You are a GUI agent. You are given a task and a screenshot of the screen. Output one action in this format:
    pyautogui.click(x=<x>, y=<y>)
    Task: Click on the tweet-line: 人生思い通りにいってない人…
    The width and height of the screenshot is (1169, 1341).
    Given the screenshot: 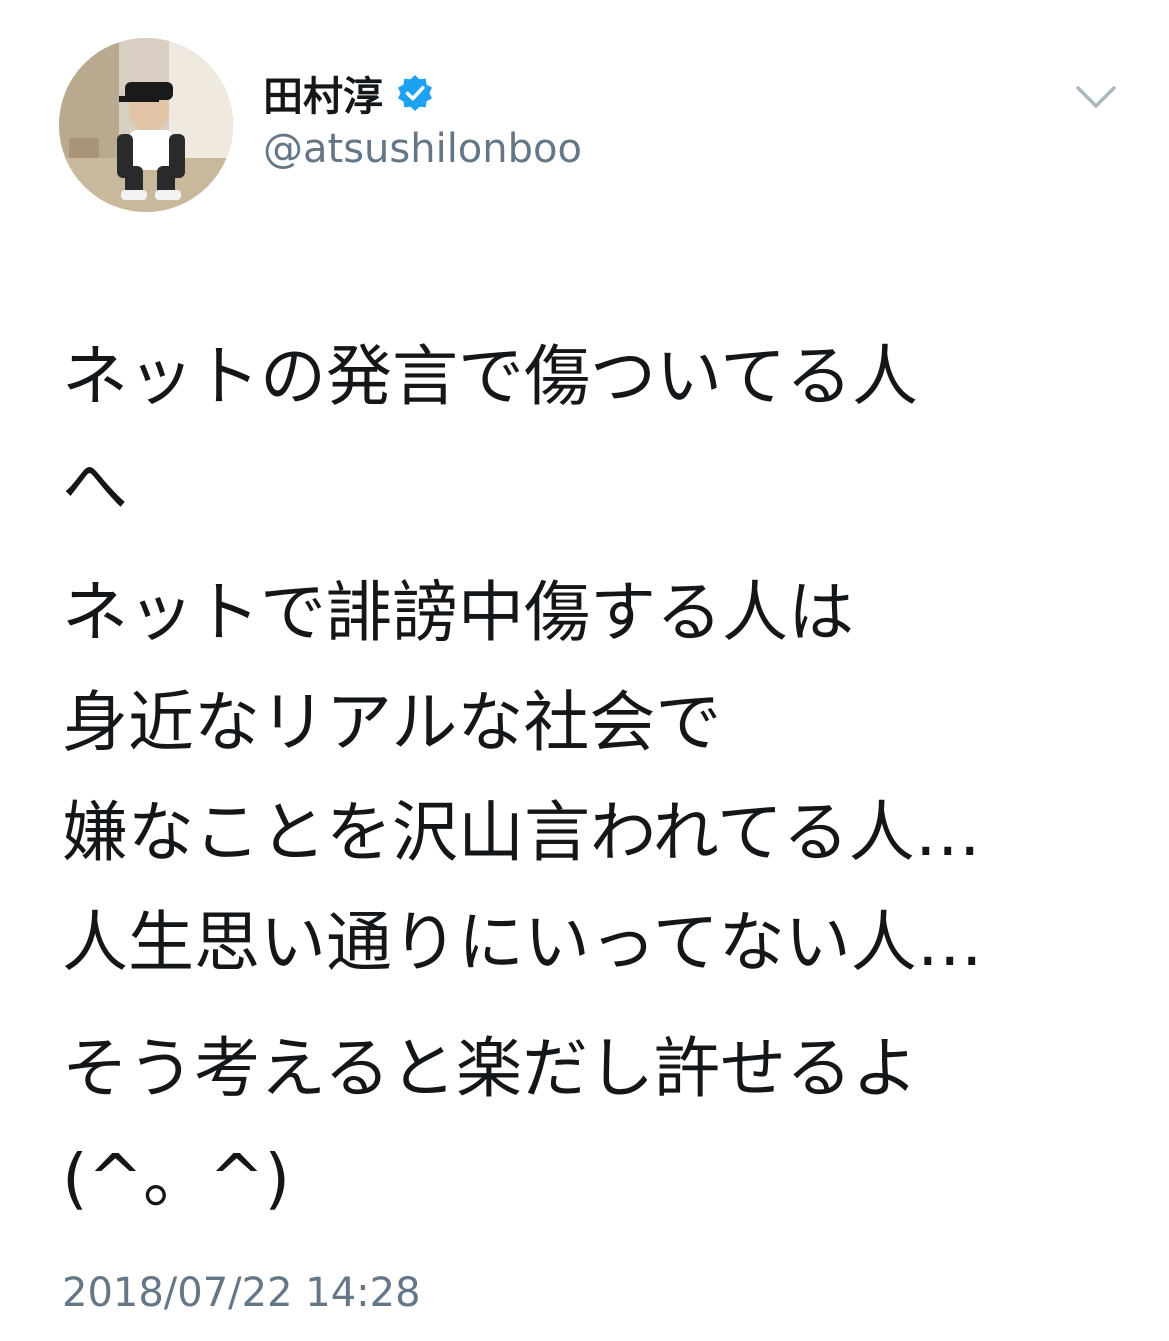 What is the action you would take?
    pyautogui.click(x=522, y=942)
    